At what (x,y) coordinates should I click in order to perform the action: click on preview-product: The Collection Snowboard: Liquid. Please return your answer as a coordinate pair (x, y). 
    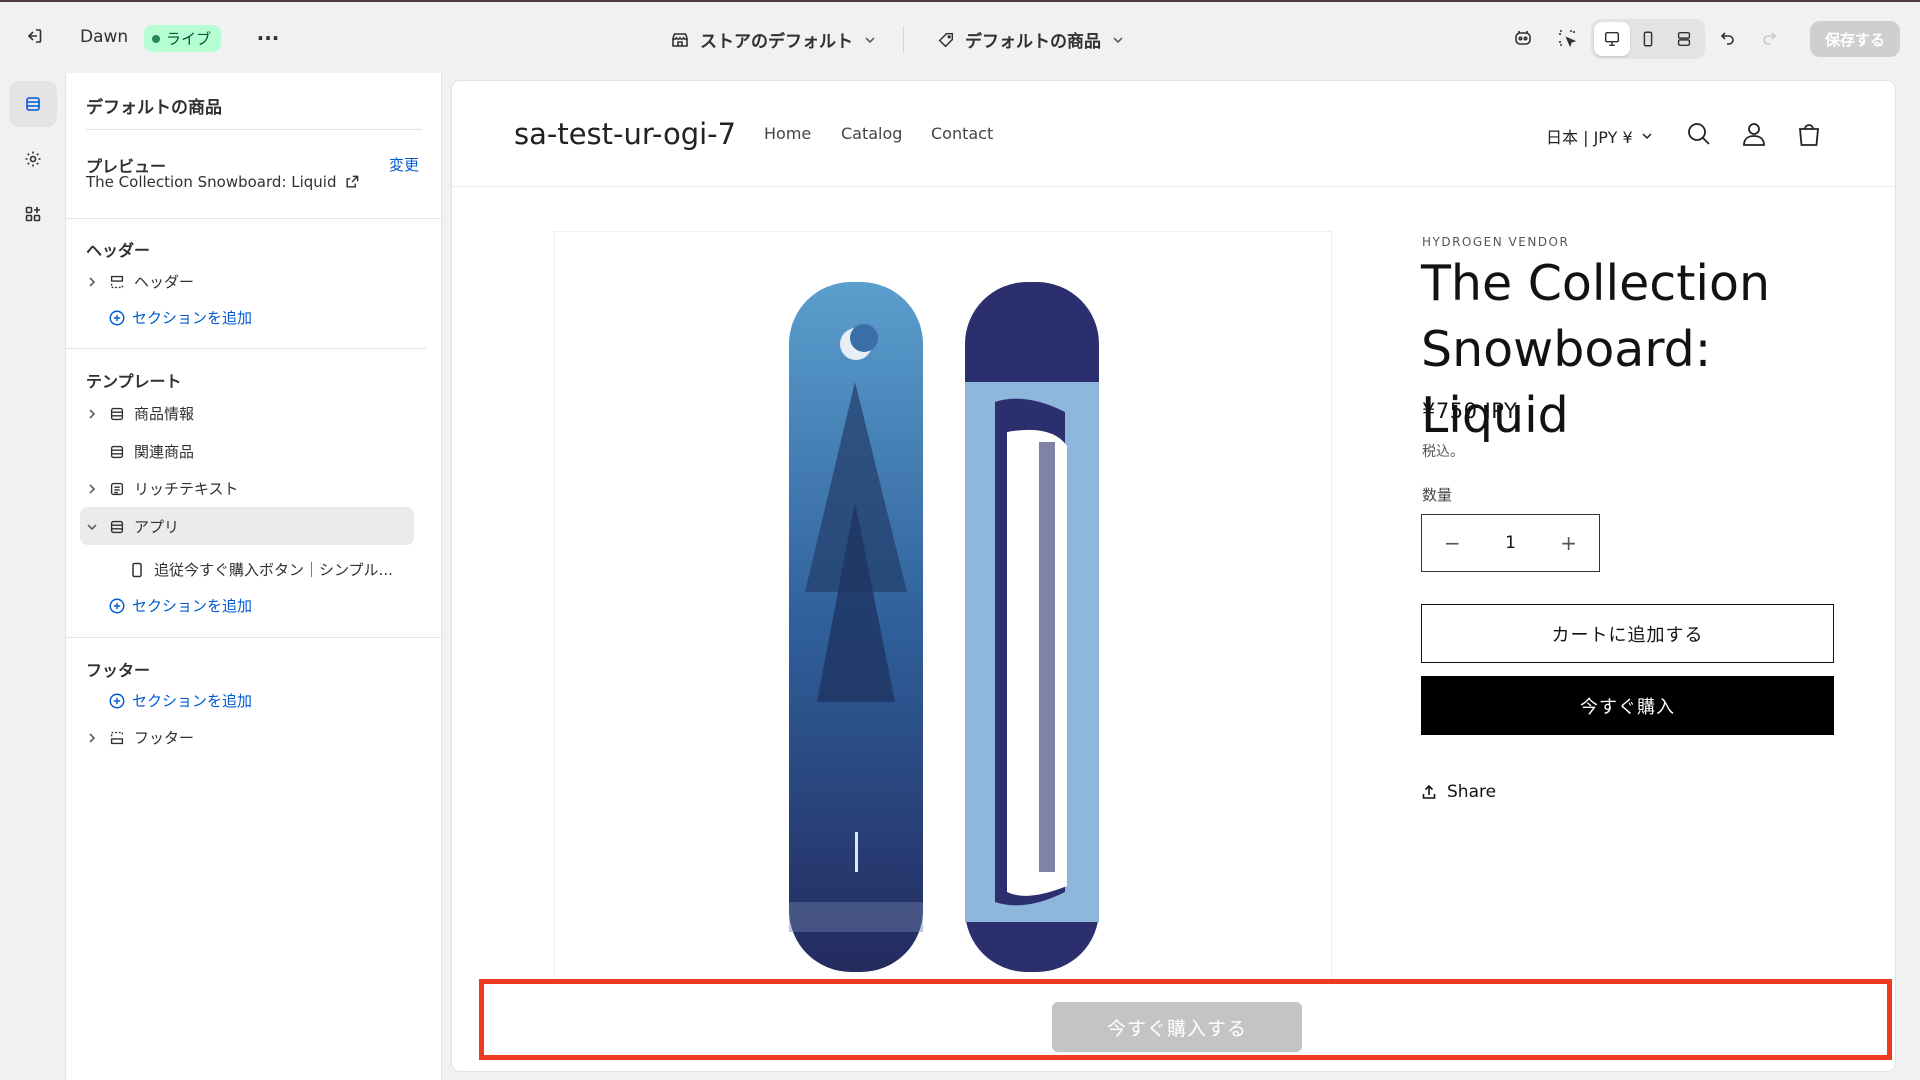
    Looking at the image, I should click on (223, 182).